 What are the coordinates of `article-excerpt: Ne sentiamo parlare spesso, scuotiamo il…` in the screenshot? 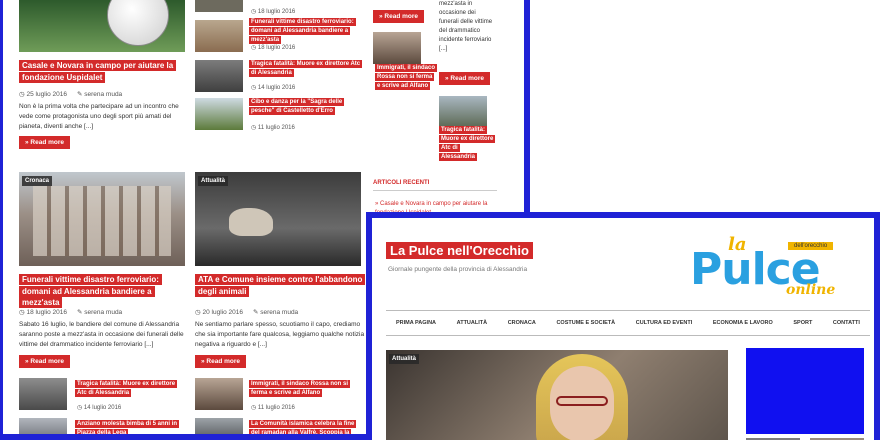 It's located at (280, 334).